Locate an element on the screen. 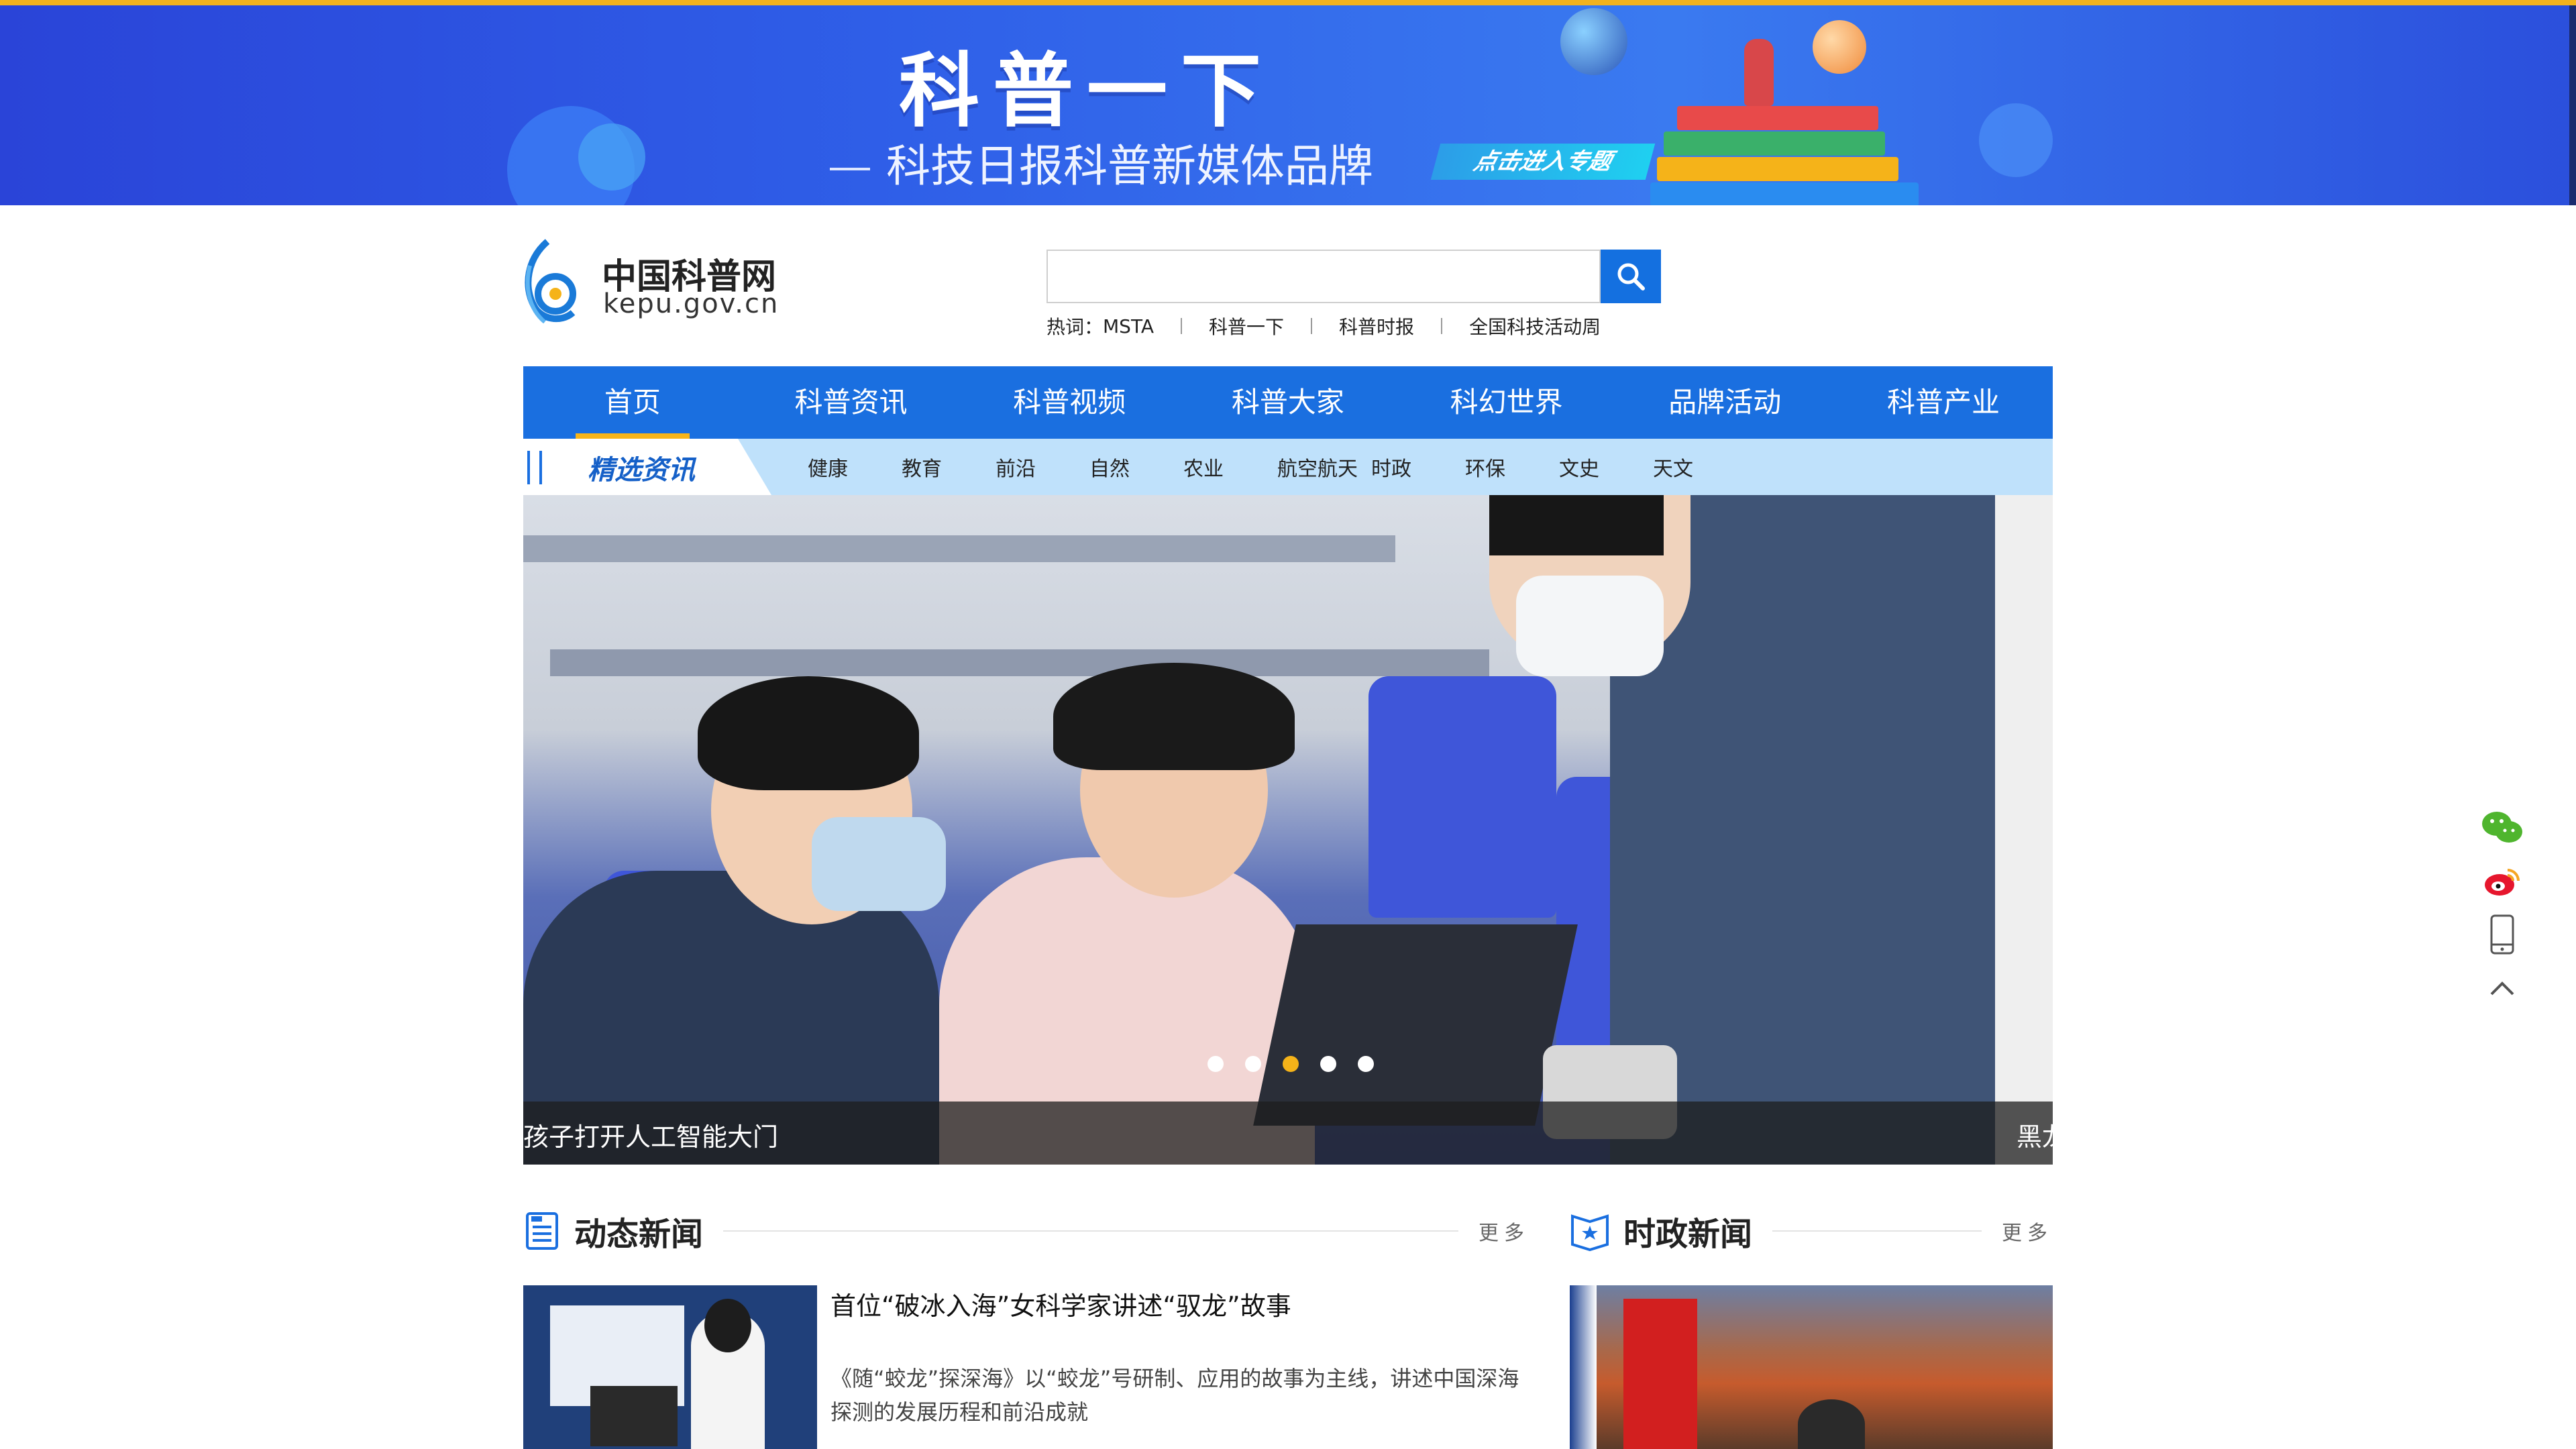 The image size is (2576, 1449). sub-nav: 精选资讯 健康 教育 前沿 自然 农业 航空航天 时政 环保 文史 天文 is located at coordinates (1288, 467).